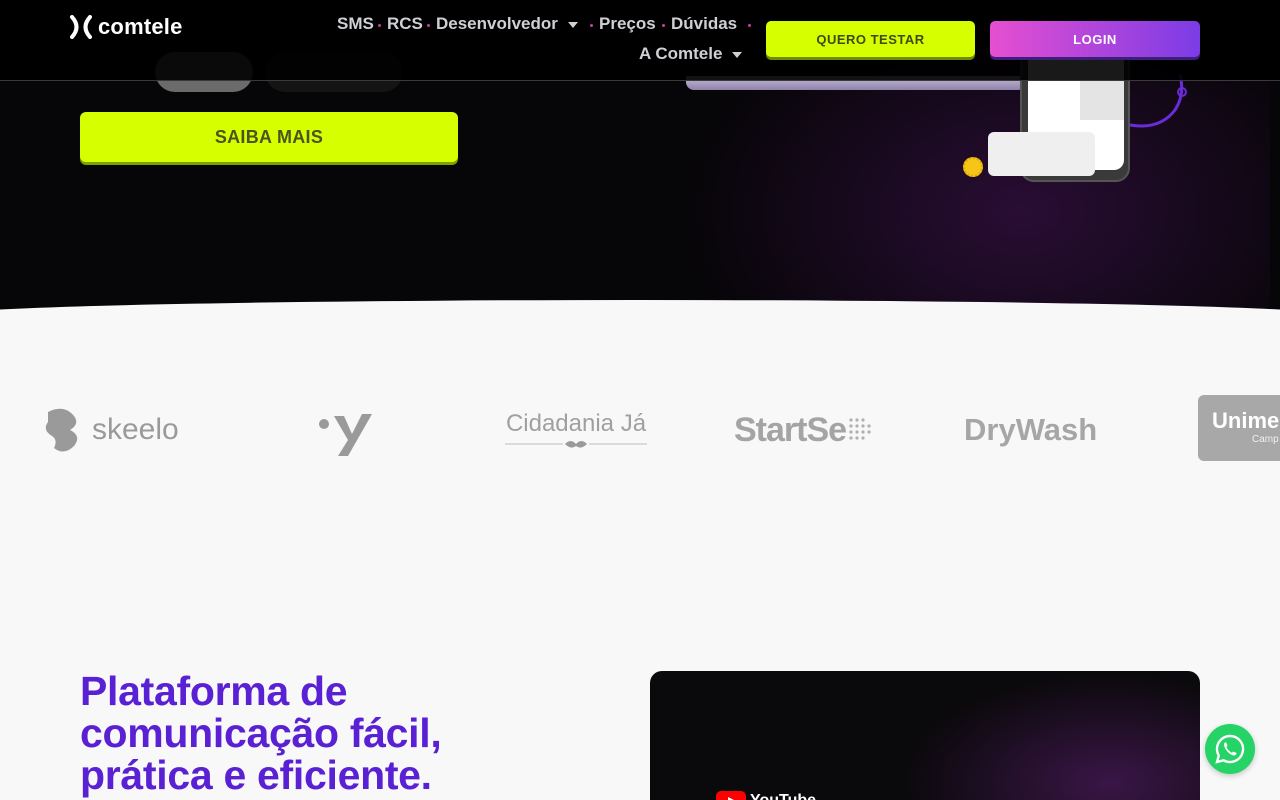 The image size is (1280, 800). Describe the element at coordinates (973, 167) in the screenshot. I see `coin-icon` at that location.